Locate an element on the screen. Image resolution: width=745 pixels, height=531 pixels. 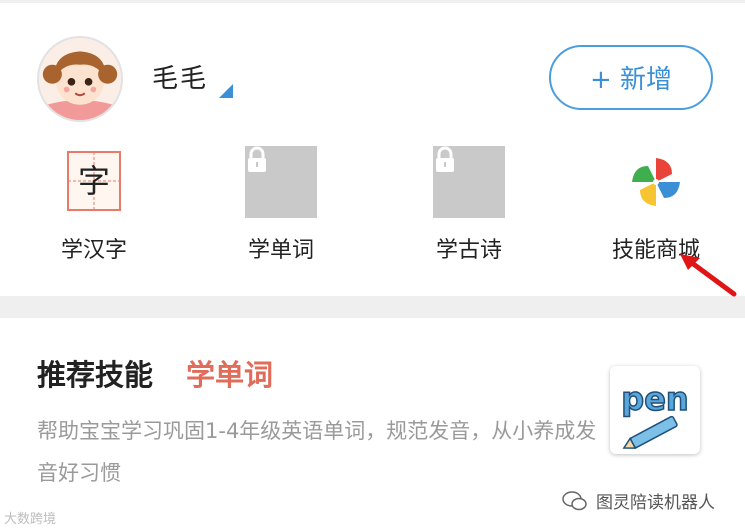
pen-thumbnail: pen is located at coordinates (655, 410).